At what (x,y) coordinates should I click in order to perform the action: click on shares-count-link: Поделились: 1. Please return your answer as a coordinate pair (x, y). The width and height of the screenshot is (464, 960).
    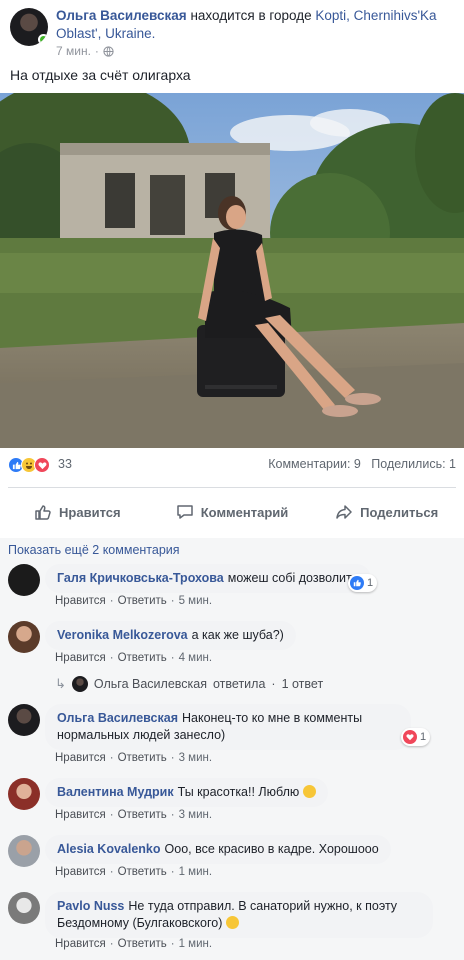
    Looking at the image, I should click on (413, 464).